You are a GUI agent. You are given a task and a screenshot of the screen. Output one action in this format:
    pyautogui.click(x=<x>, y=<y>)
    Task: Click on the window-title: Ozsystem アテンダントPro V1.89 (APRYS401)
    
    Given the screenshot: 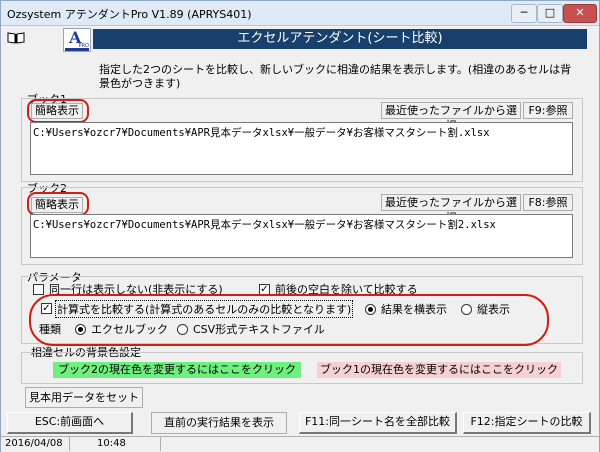 What is the action you would take?
    pyautogui.click(x=129, y=14)
    